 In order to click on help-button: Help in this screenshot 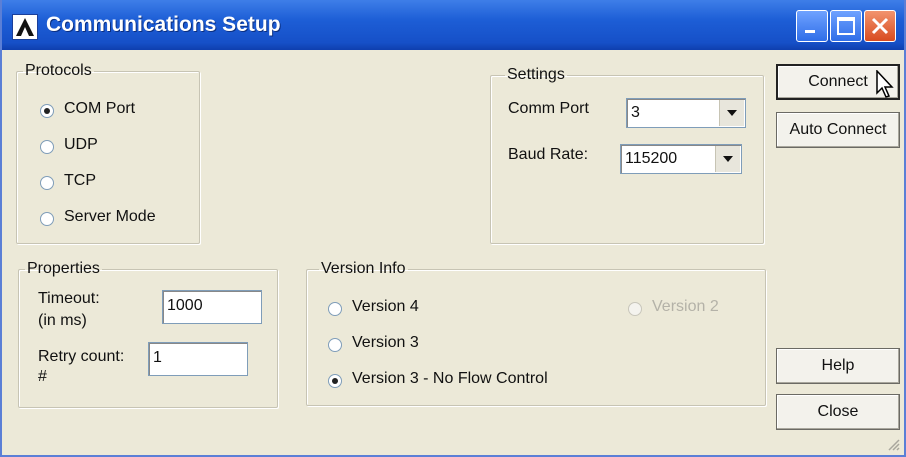, I will do `click(838, 366)`.